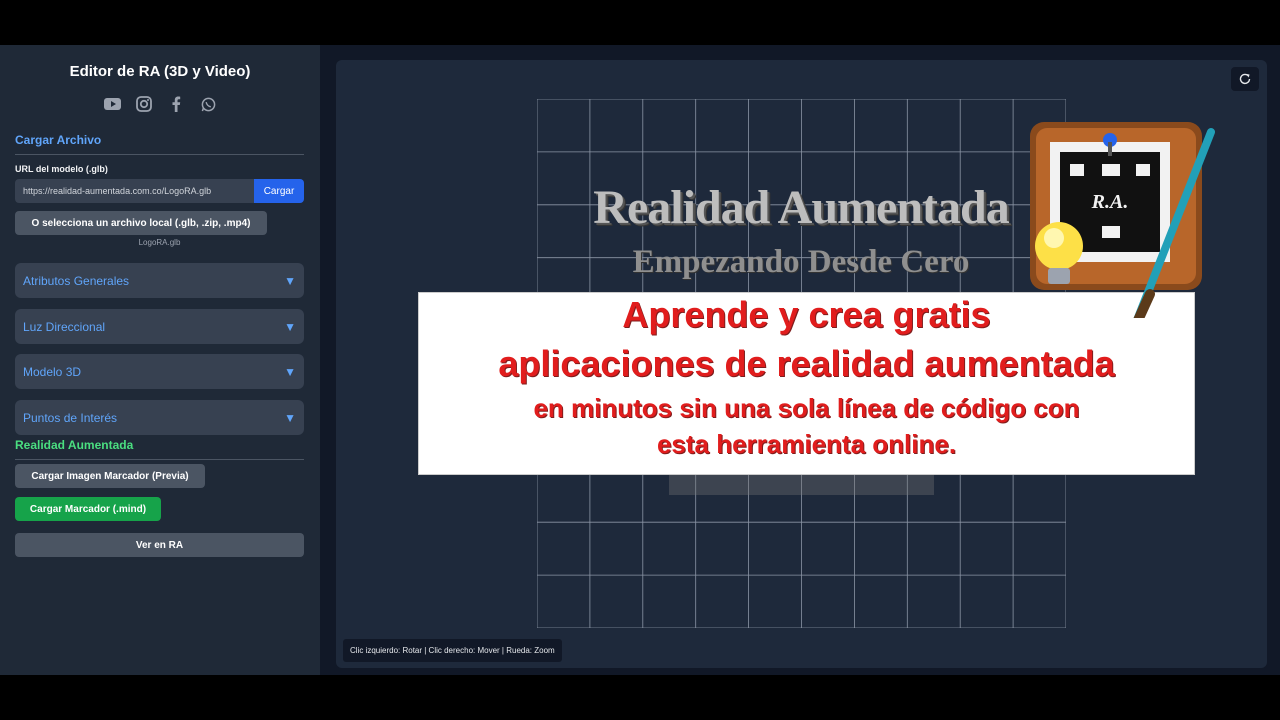 This screenshot has width=1280, height=720. What do you see at coordinates (1110, 202) in the screenshot?
I see `logo-text: R.A.` at bounding box center [1110, 202].